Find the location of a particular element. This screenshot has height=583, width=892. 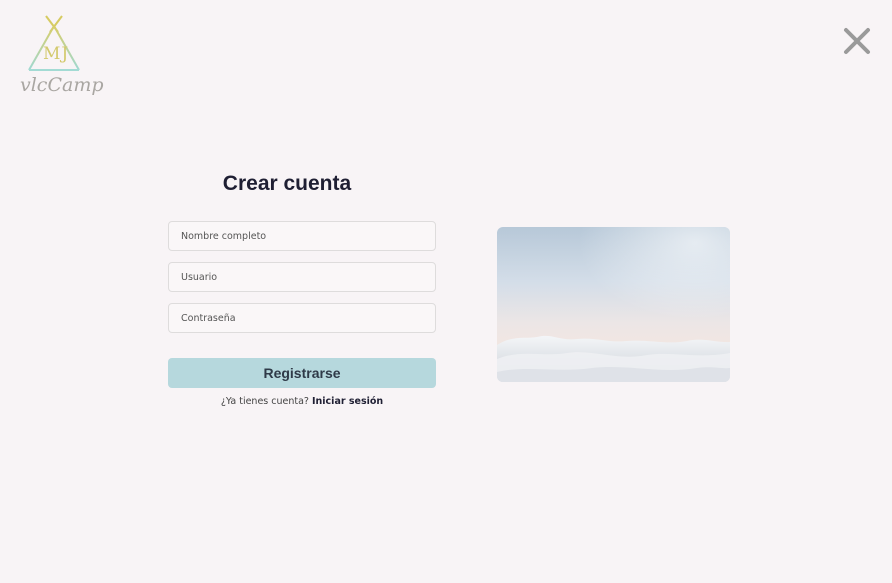

logo-initials: MJ is located at coordinates (56, 54).